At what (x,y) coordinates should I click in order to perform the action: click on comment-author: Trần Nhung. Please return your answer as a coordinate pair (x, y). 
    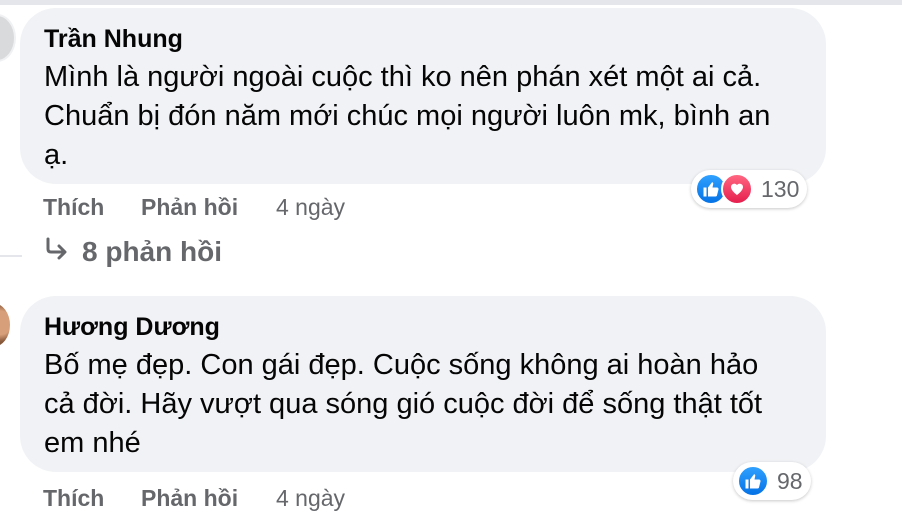
    Looking at the image, I should click on (424, 39).